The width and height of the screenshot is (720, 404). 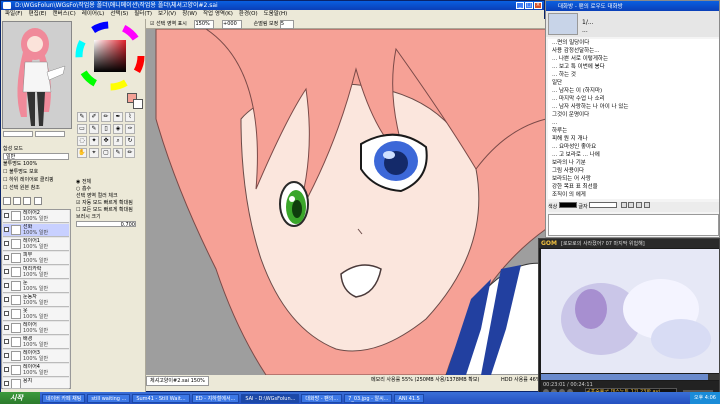 What do you see at coordinates (218, 14) in the screenshot?
I see `menu-workspace: 작업 영역(K)` at bounding box center [218, 14].